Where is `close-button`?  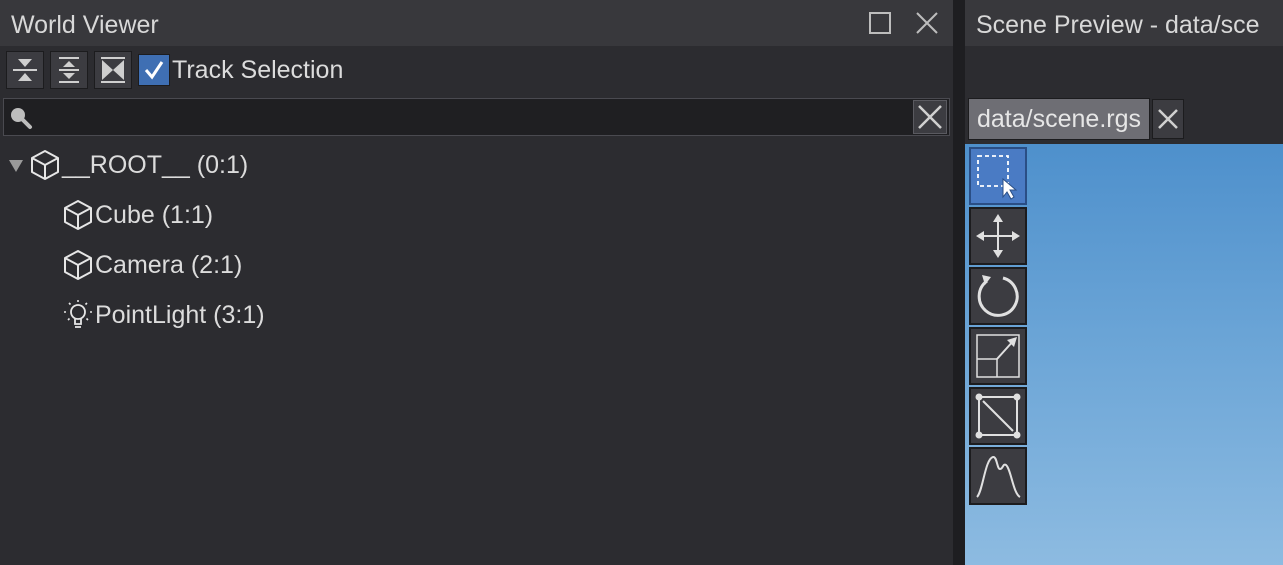
close-button is located at coordinates (927, 23).